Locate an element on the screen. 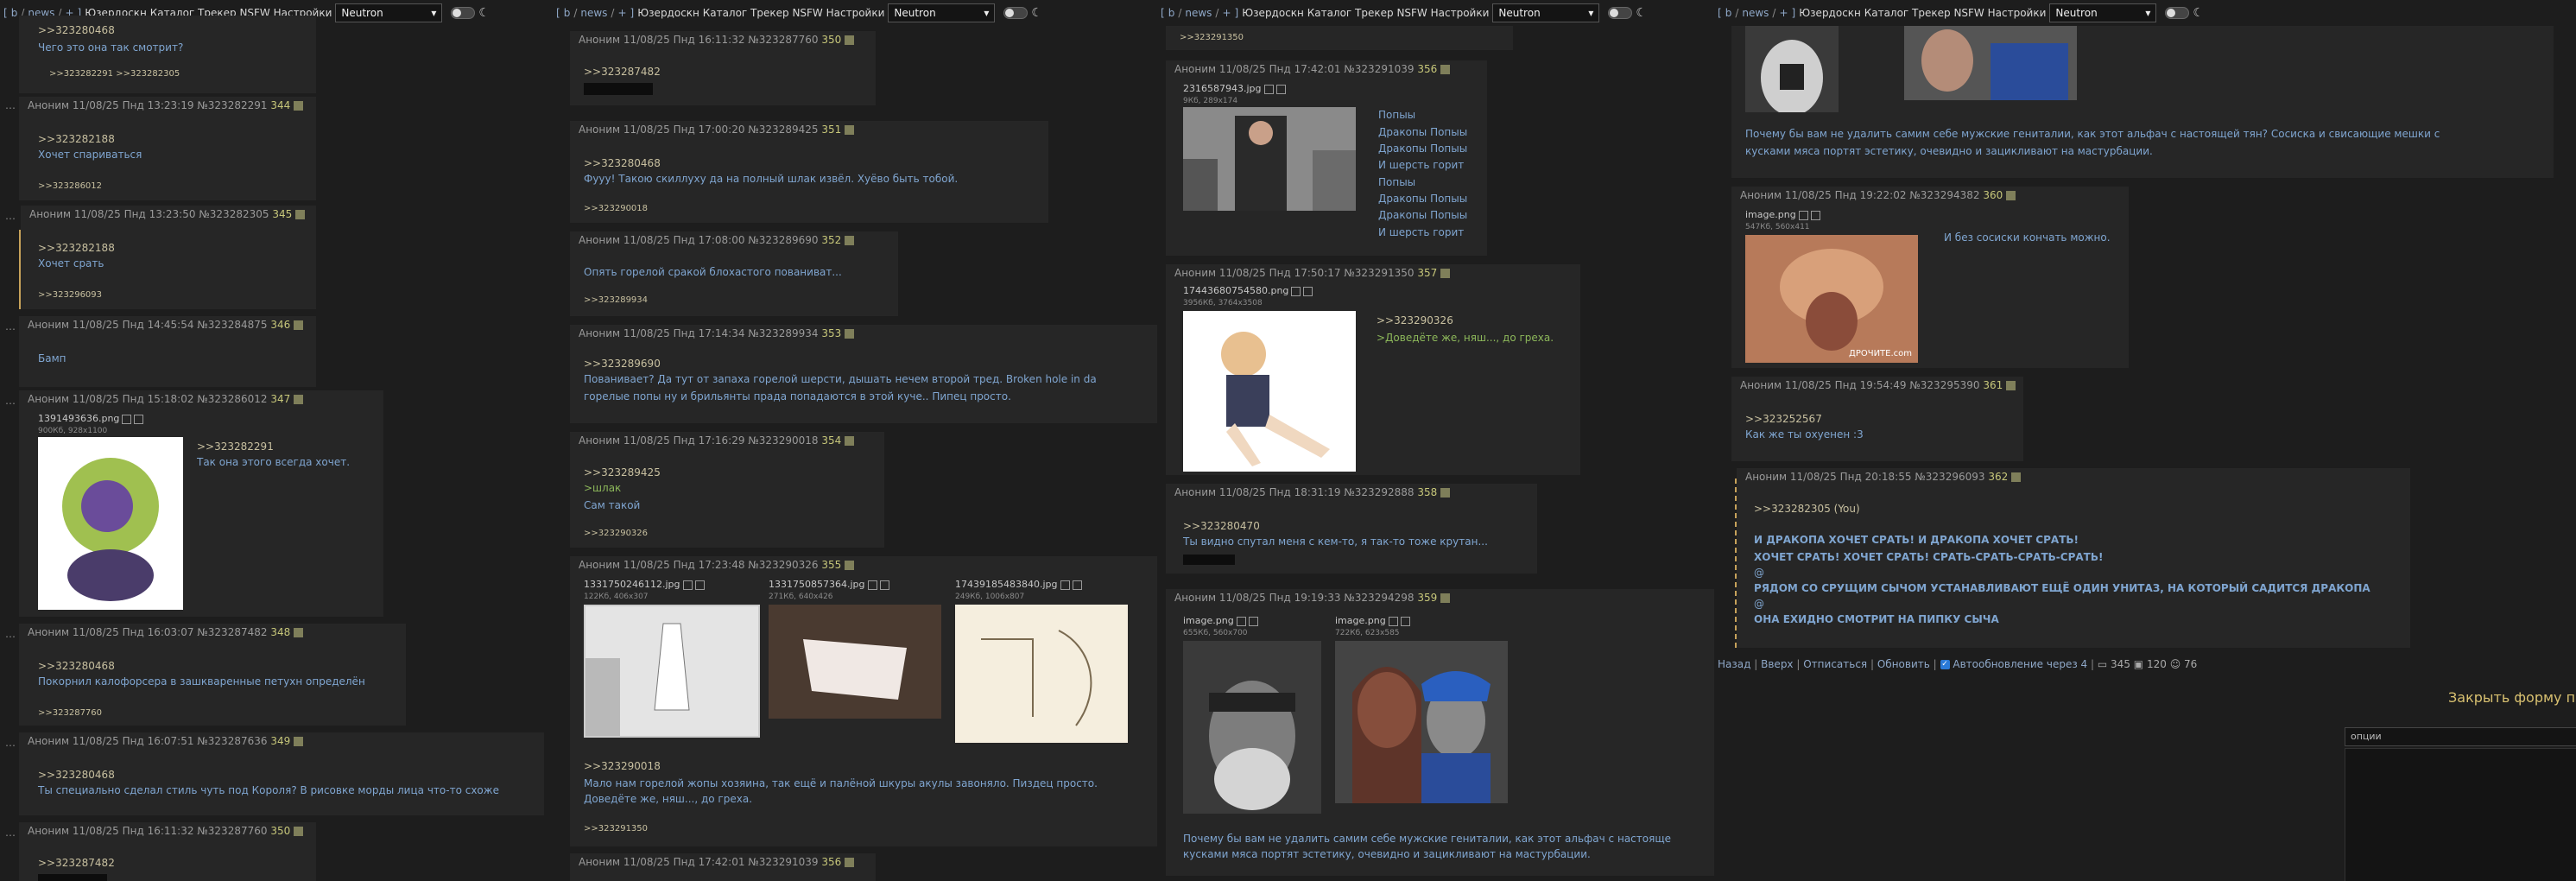 Image resolution: width=2576 pixels, height=881 pixels. replies: >>323287760 is located at coordinates (70, 713).